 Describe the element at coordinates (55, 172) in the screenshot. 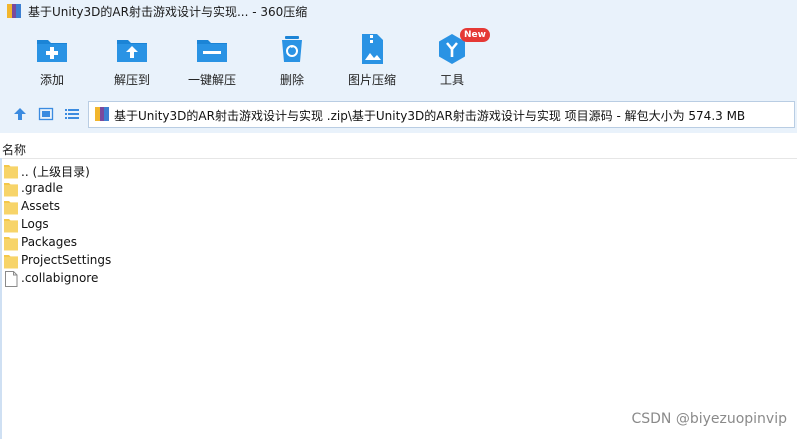

I see `item-name: .. (上级目录)` at that location.